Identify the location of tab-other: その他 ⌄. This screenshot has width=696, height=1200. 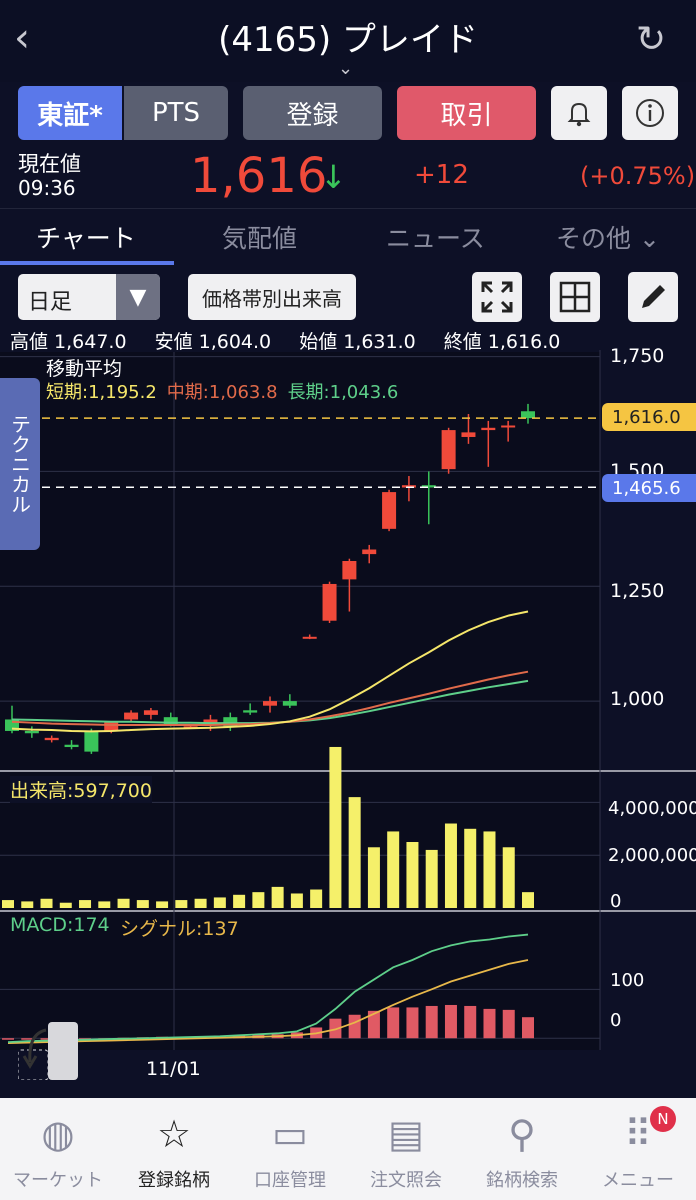
(608, 237).